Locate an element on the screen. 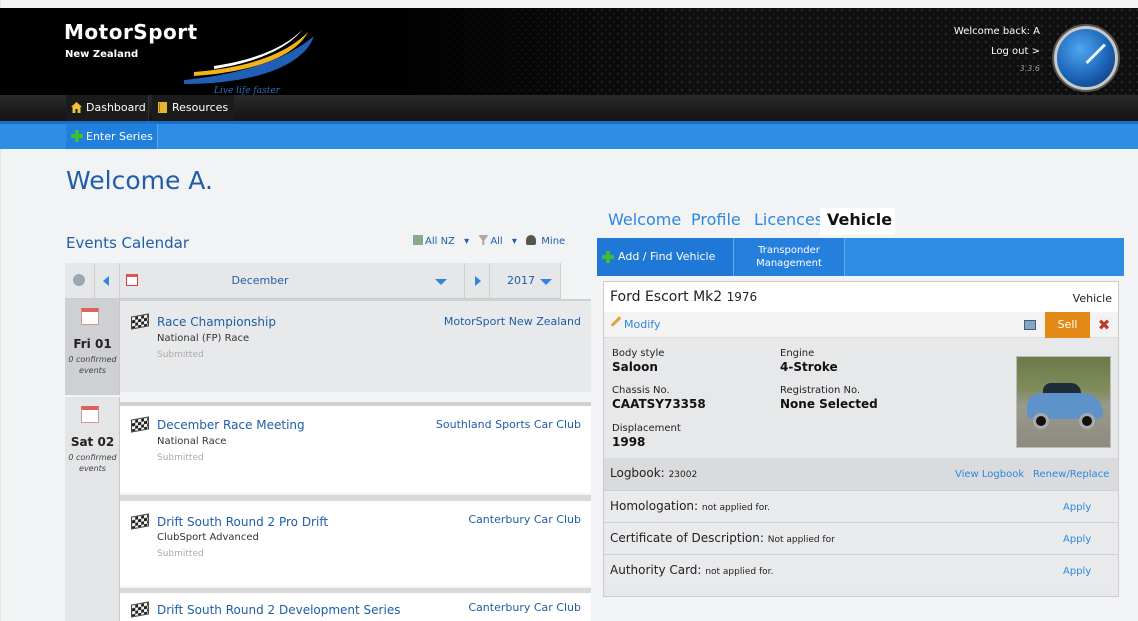 The height and width of the screenshot is (621, 1138). certificate-status: Not applied for is located at coordinates (801, 540).